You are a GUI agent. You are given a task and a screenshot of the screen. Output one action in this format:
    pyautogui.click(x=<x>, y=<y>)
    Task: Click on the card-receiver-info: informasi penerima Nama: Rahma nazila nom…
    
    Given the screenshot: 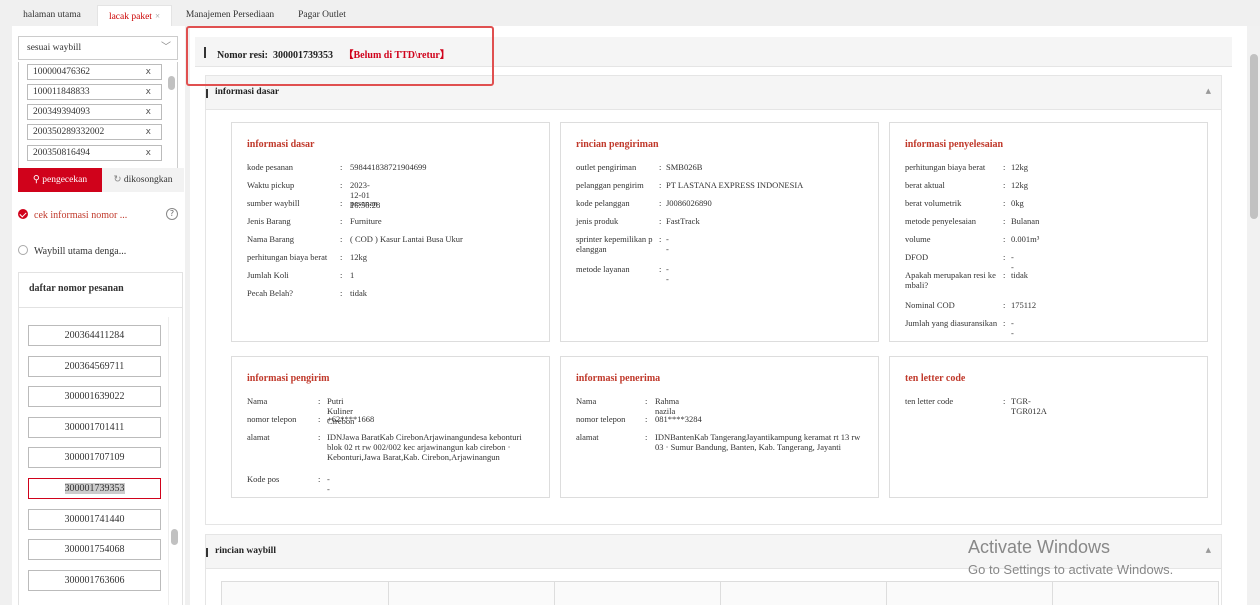 What is the action you would take?
    pyautogui.click(x=719, y=427)
    